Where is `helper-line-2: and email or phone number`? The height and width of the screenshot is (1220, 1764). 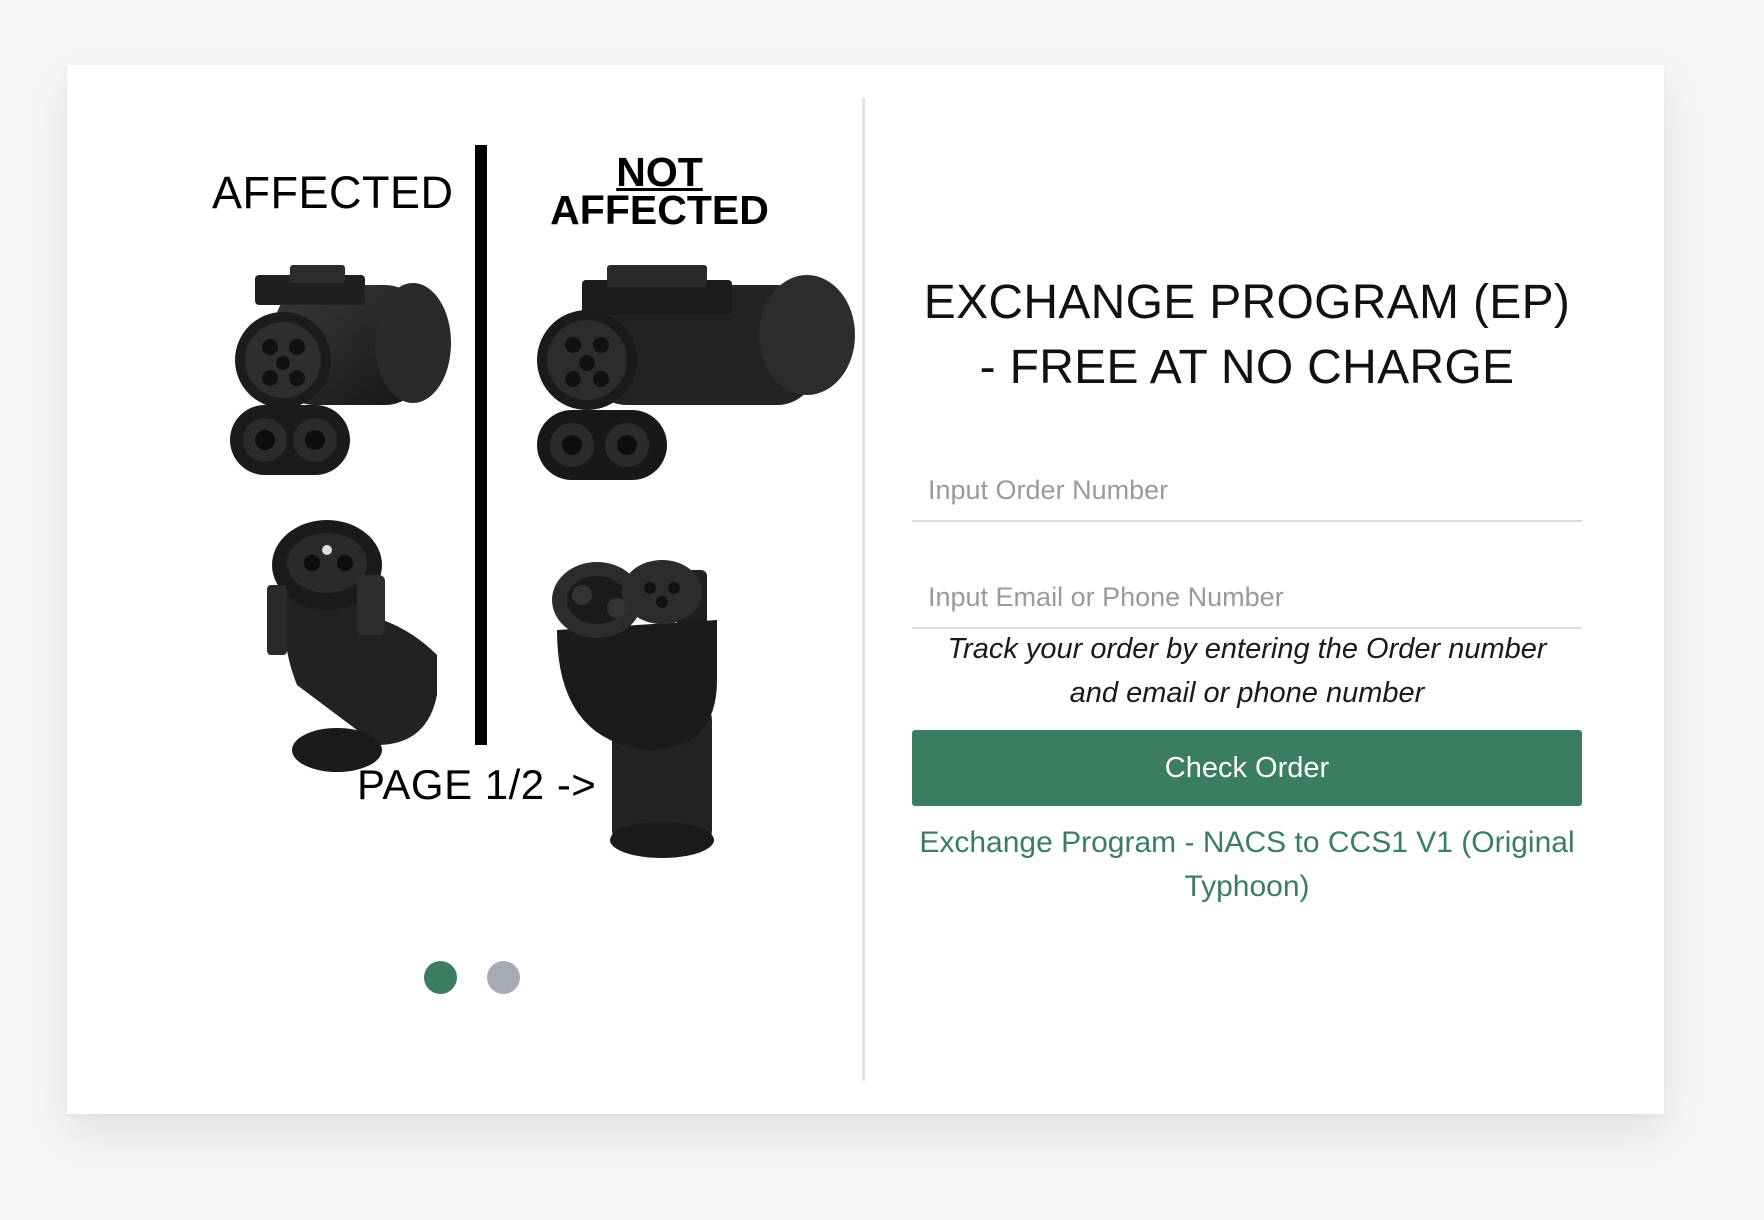 helper-line-2: and email or phone number is located at coordinates (1247, 693).